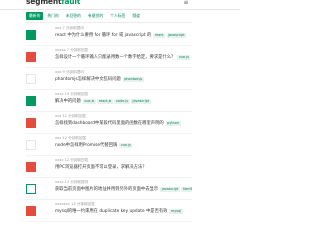 The height and width of the screenshot is (240, 320). I want to click on question-tag: phantomjs, so click(133, 79).